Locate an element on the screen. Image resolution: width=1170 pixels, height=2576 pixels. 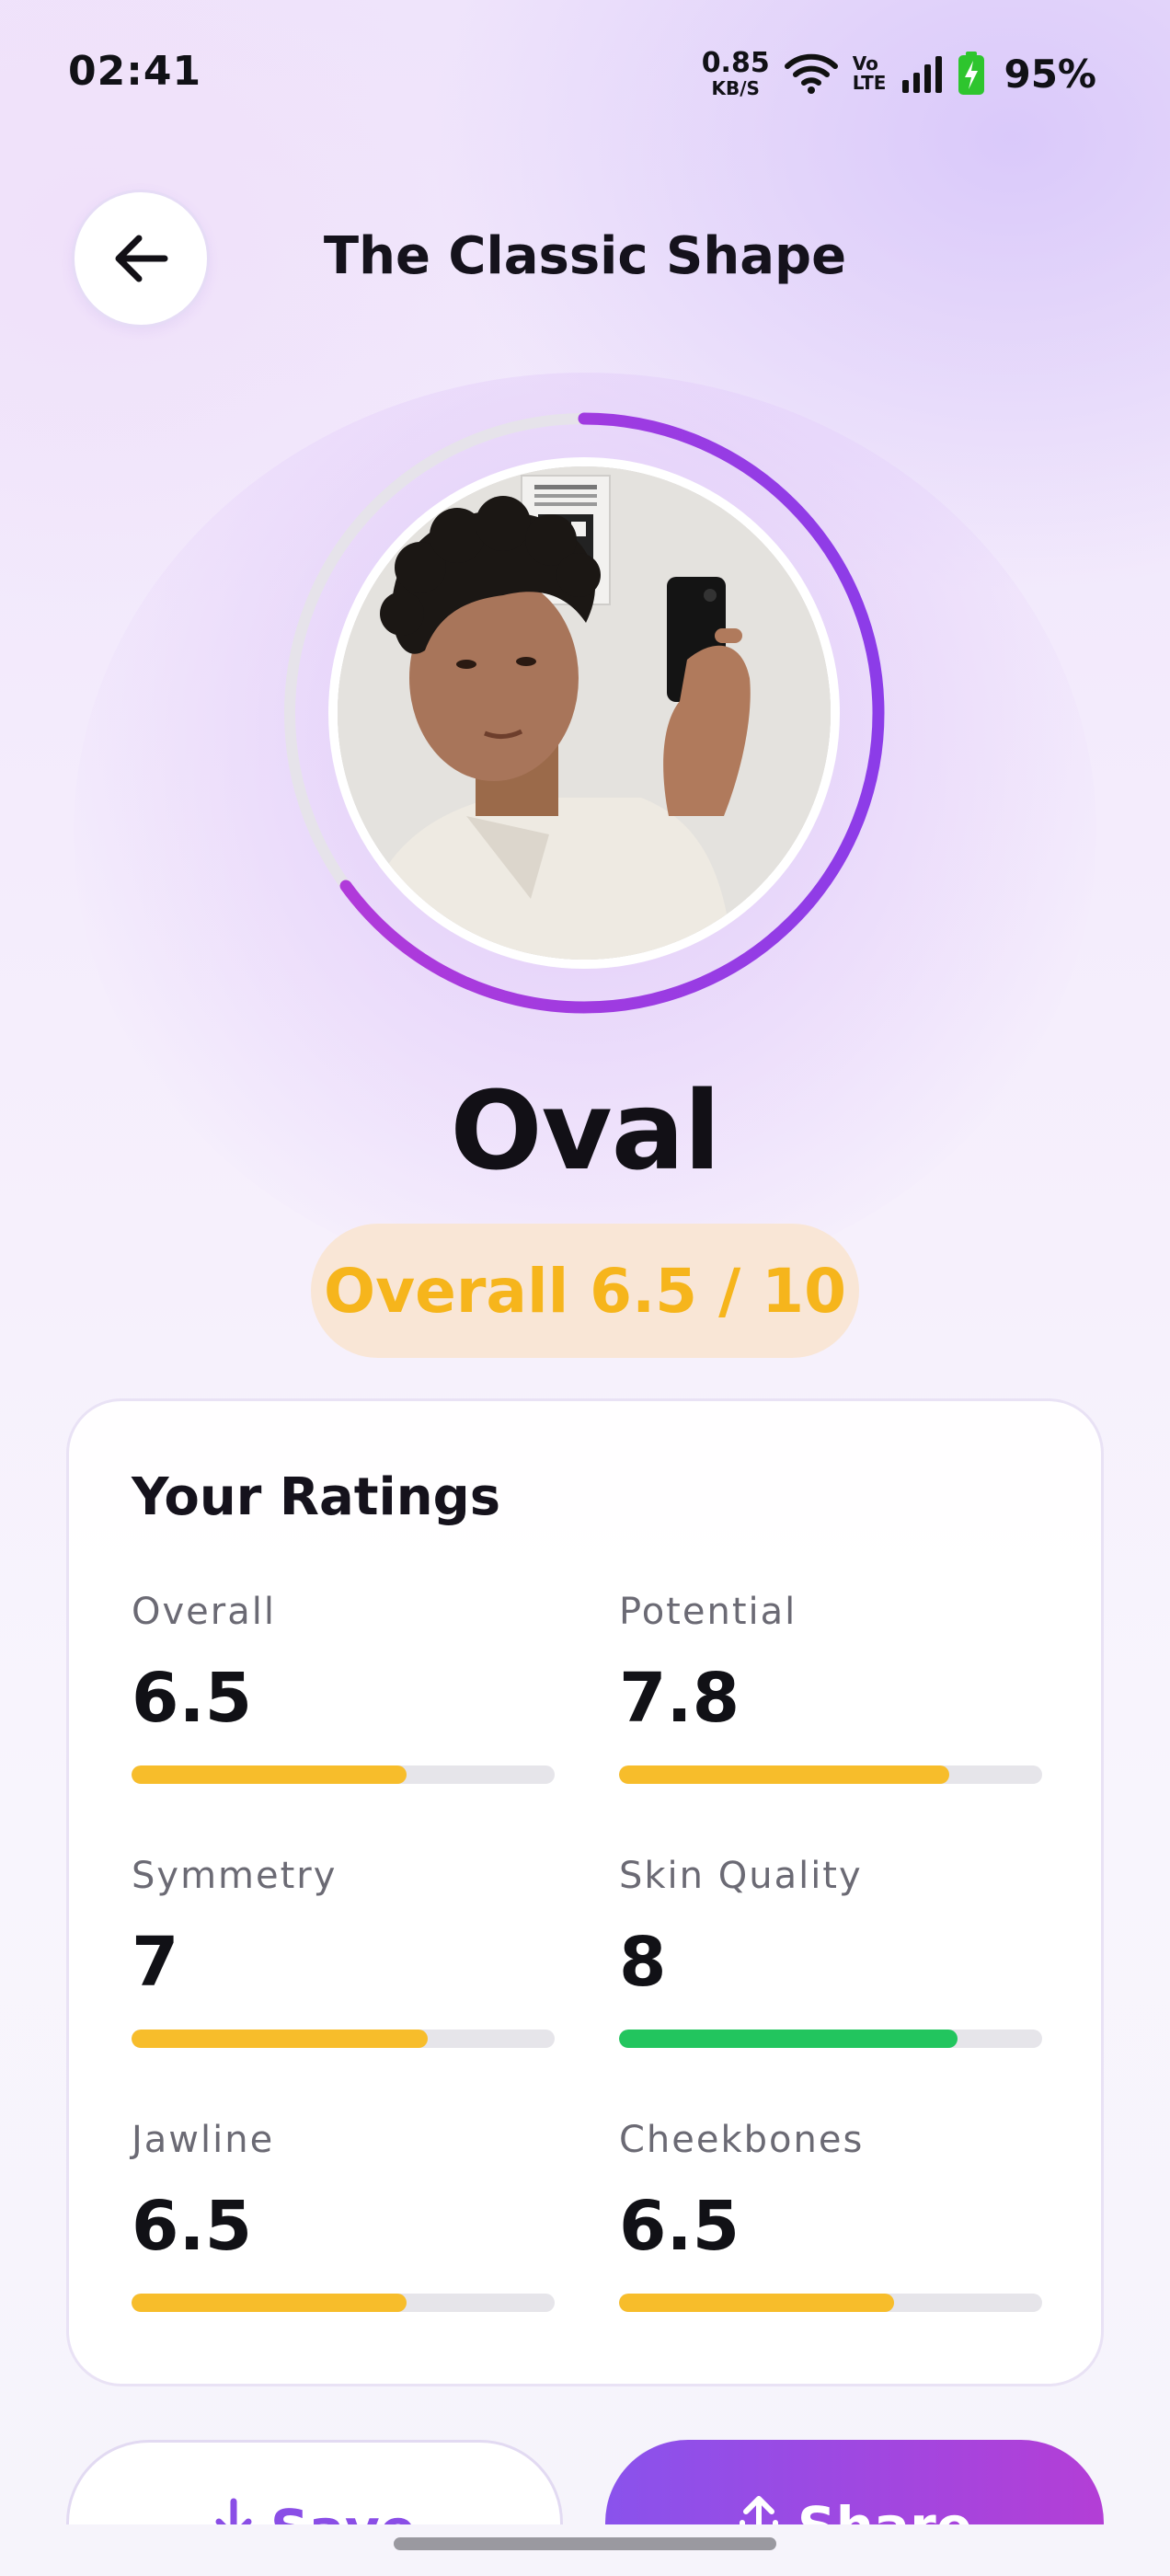
rating-value: 7.8 is located at coordinates (679, 1698).